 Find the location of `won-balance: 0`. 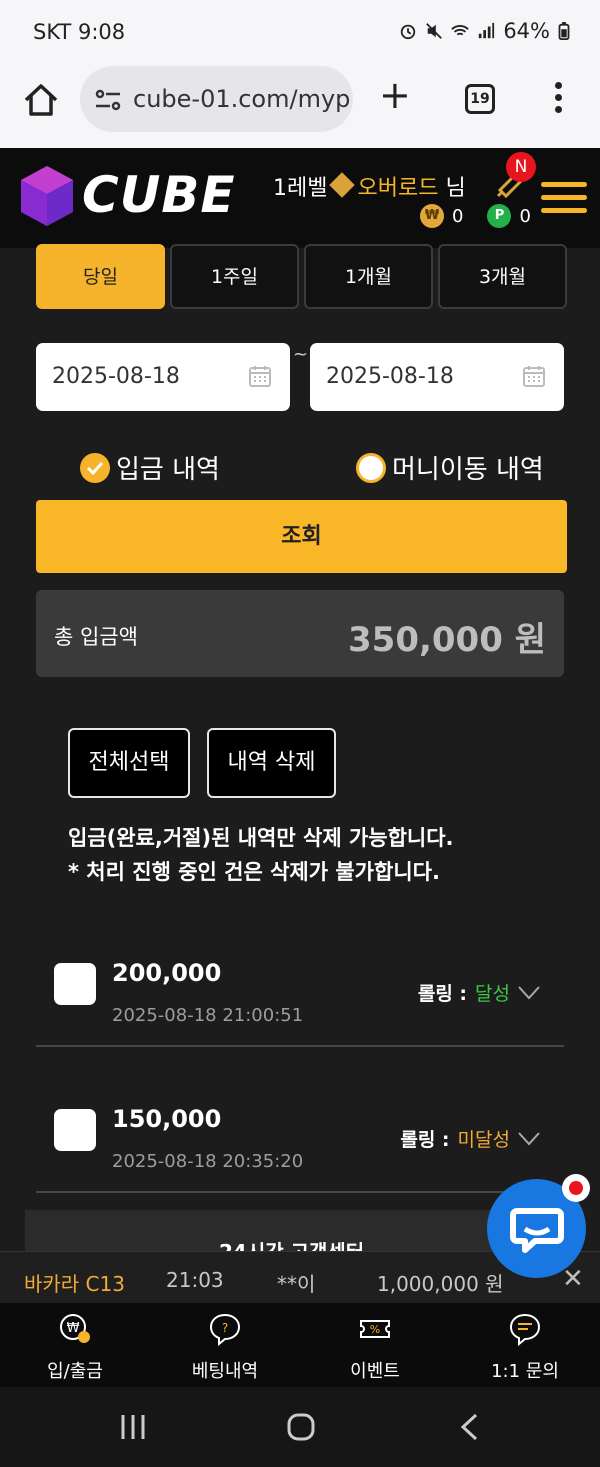

won-balance: 0 is located at coordinates (458, 216).